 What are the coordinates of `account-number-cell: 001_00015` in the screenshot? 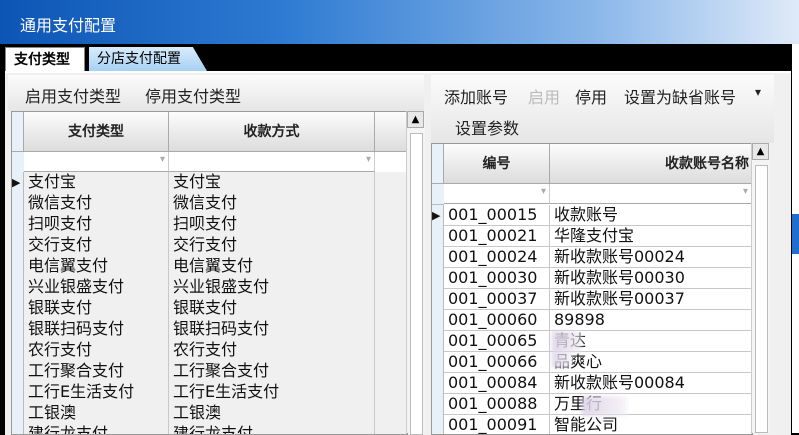 It's located at (497, 215).